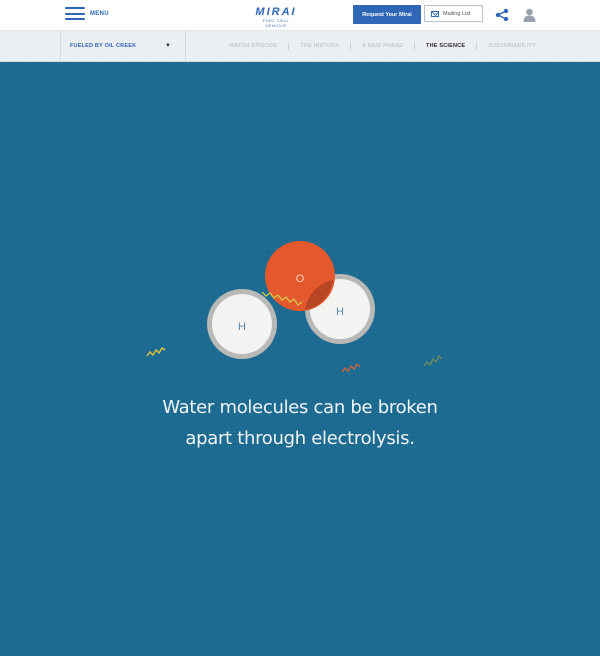  I want to click on nav-the-science: THE SCIENCE, so click(445, 46).